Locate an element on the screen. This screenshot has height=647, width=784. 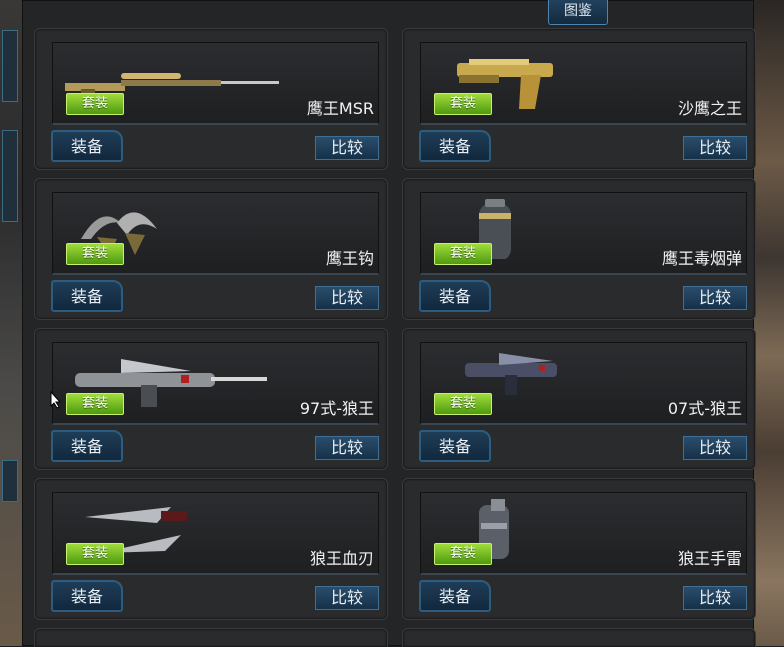
tab-collection: 图鉴 is located at coordinates (578, 12).